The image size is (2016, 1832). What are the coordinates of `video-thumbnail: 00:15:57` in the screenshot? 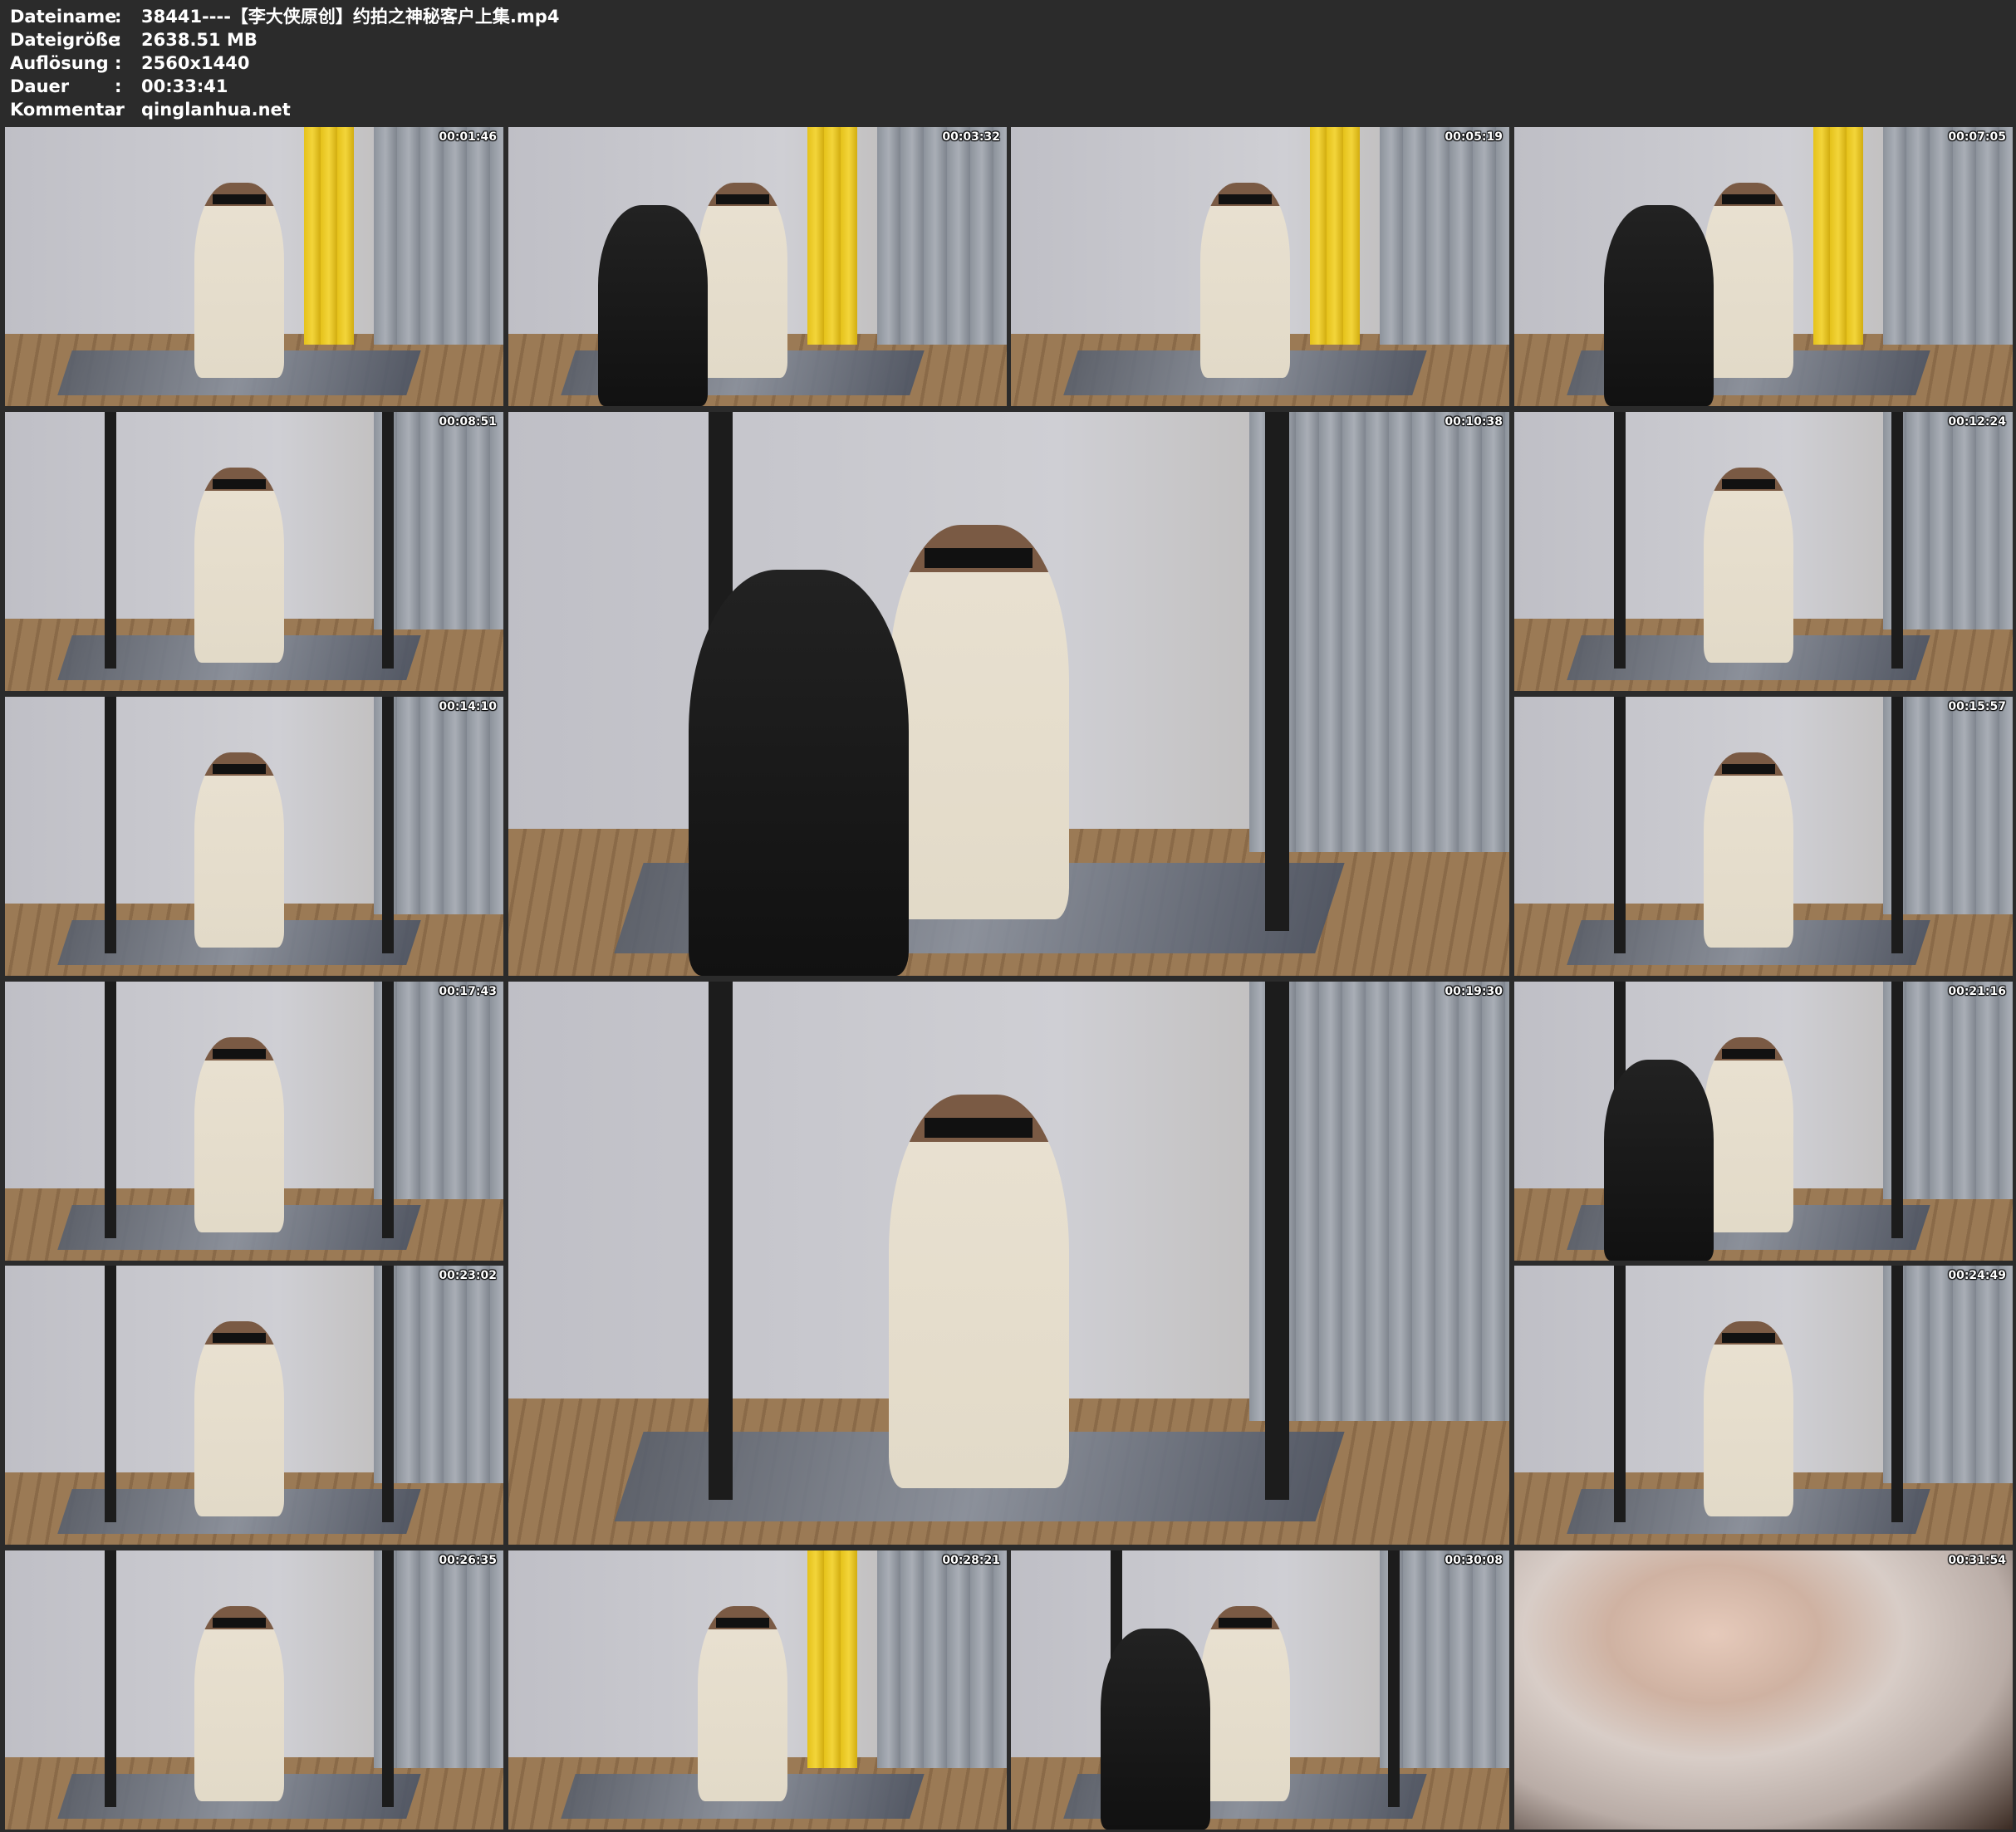 It's located at (1763, 836).